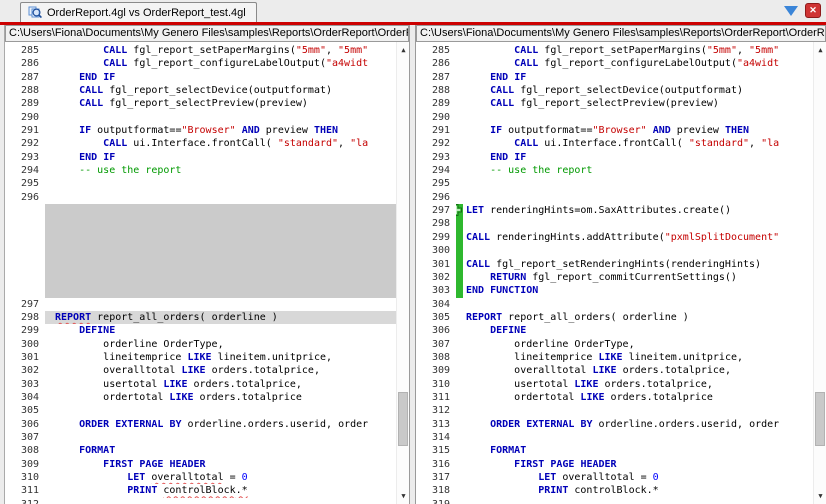 The height and width of the screenshot is (504, 826). I want to click on code-line: 307, so click(200, 437).